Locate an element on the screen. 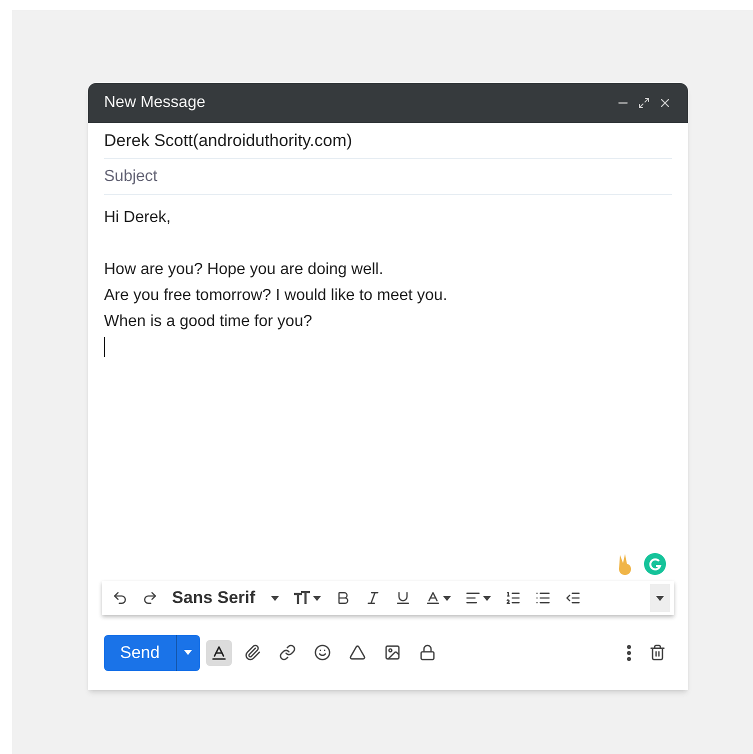 The width and height of the screenshot is (753, 754). link-icon is located at coordinates (287, 652).